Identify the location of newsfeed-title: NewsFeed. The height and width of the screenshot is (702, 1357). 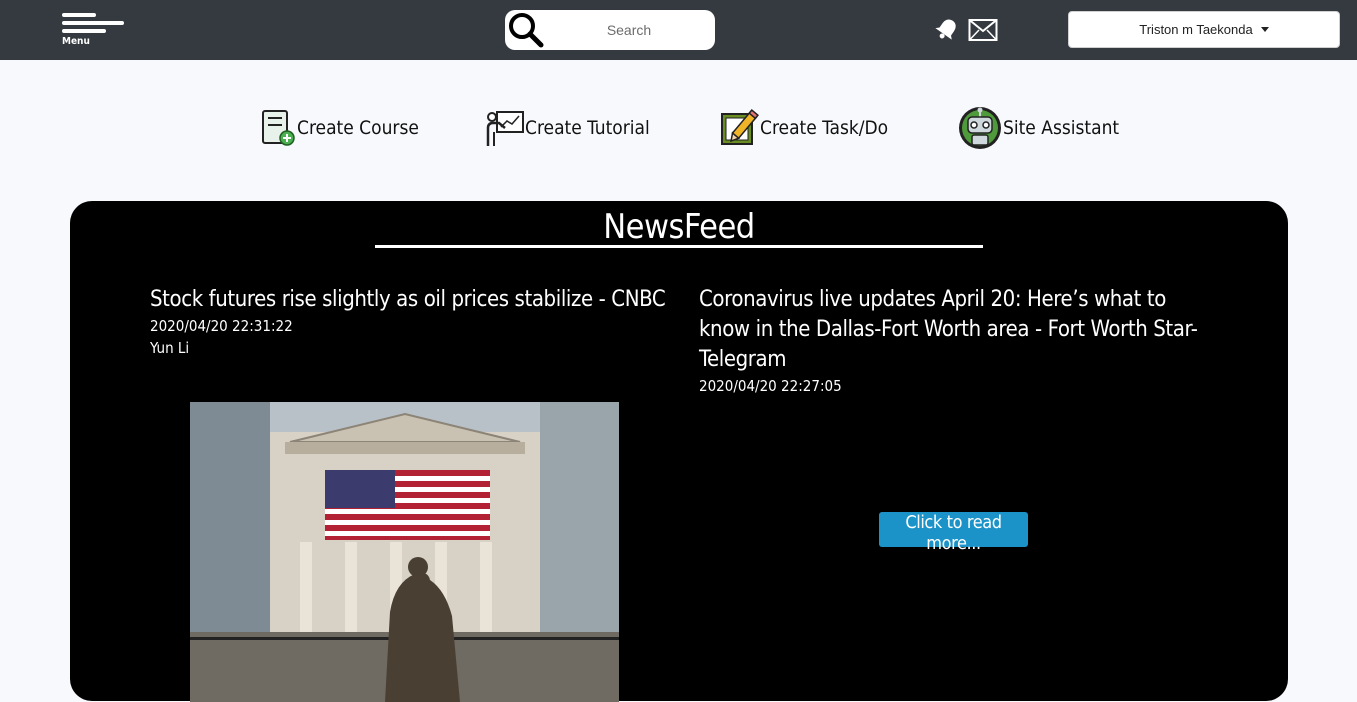
(679, 227).